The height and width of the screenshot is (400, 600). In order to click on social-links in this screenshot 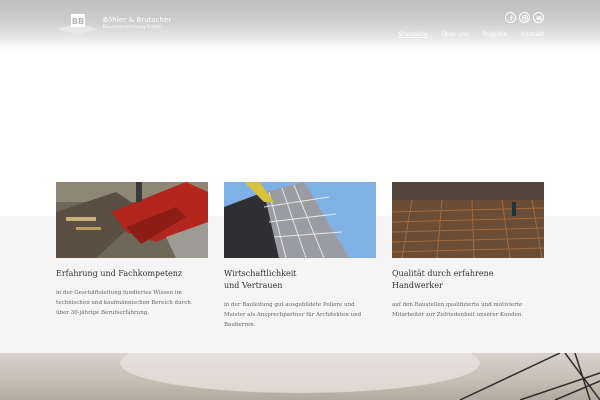, I will do `click(523, 17)`.